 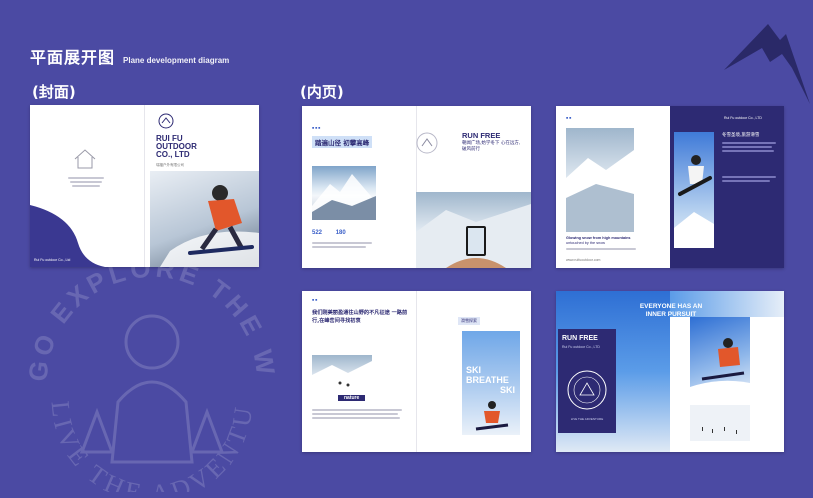 I want to click on spread2-snowboarder-photo, so click(x=694, y=190).